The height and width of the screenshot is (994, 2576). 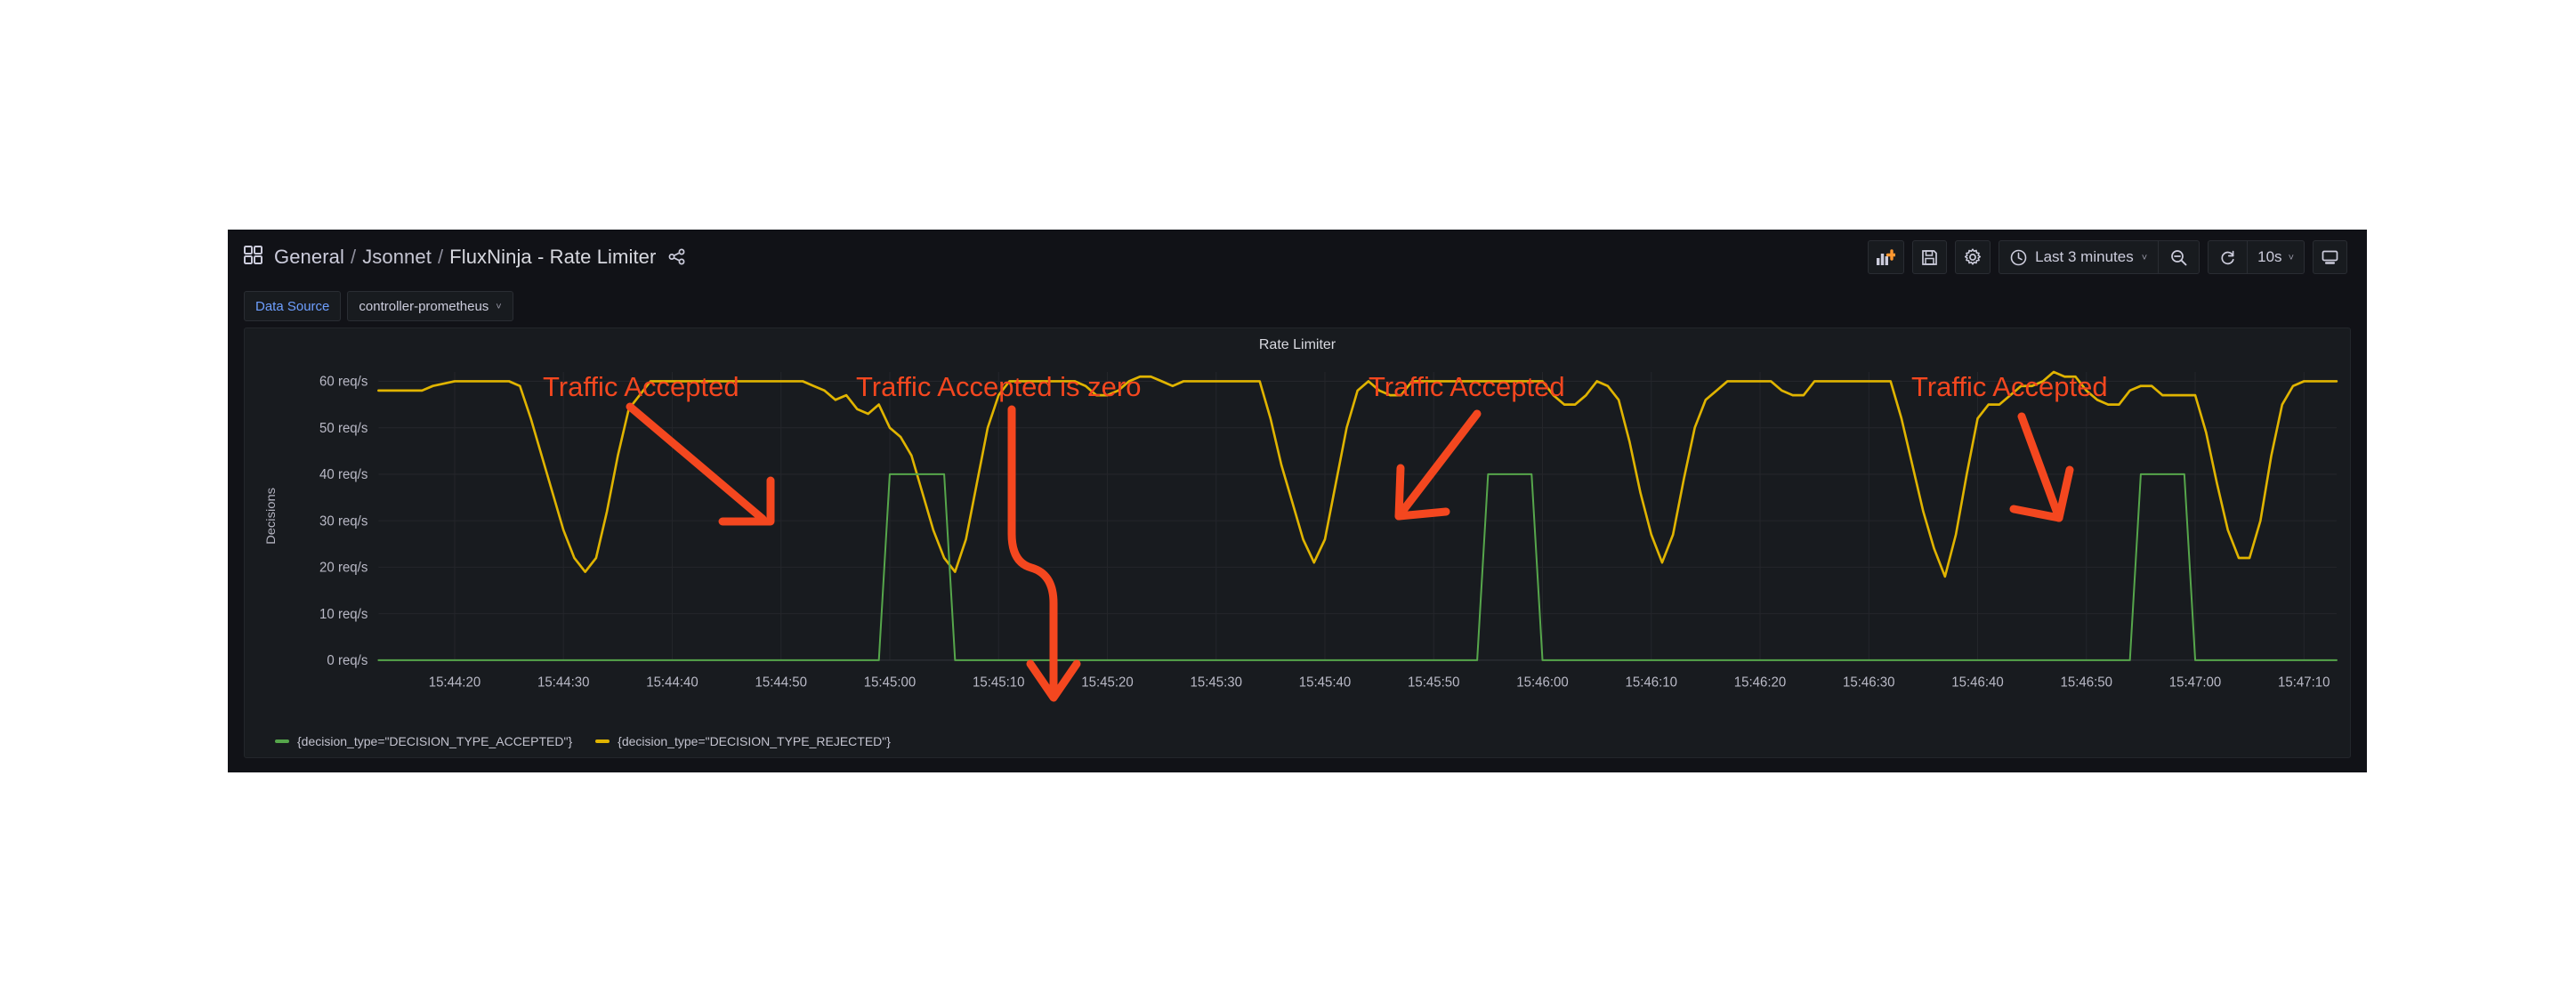 What do you see at coordinates (1542, 682) in the screenshot?
I see `x-axis-tick-label: 15:46:00` at bounding box center [1542, 682].